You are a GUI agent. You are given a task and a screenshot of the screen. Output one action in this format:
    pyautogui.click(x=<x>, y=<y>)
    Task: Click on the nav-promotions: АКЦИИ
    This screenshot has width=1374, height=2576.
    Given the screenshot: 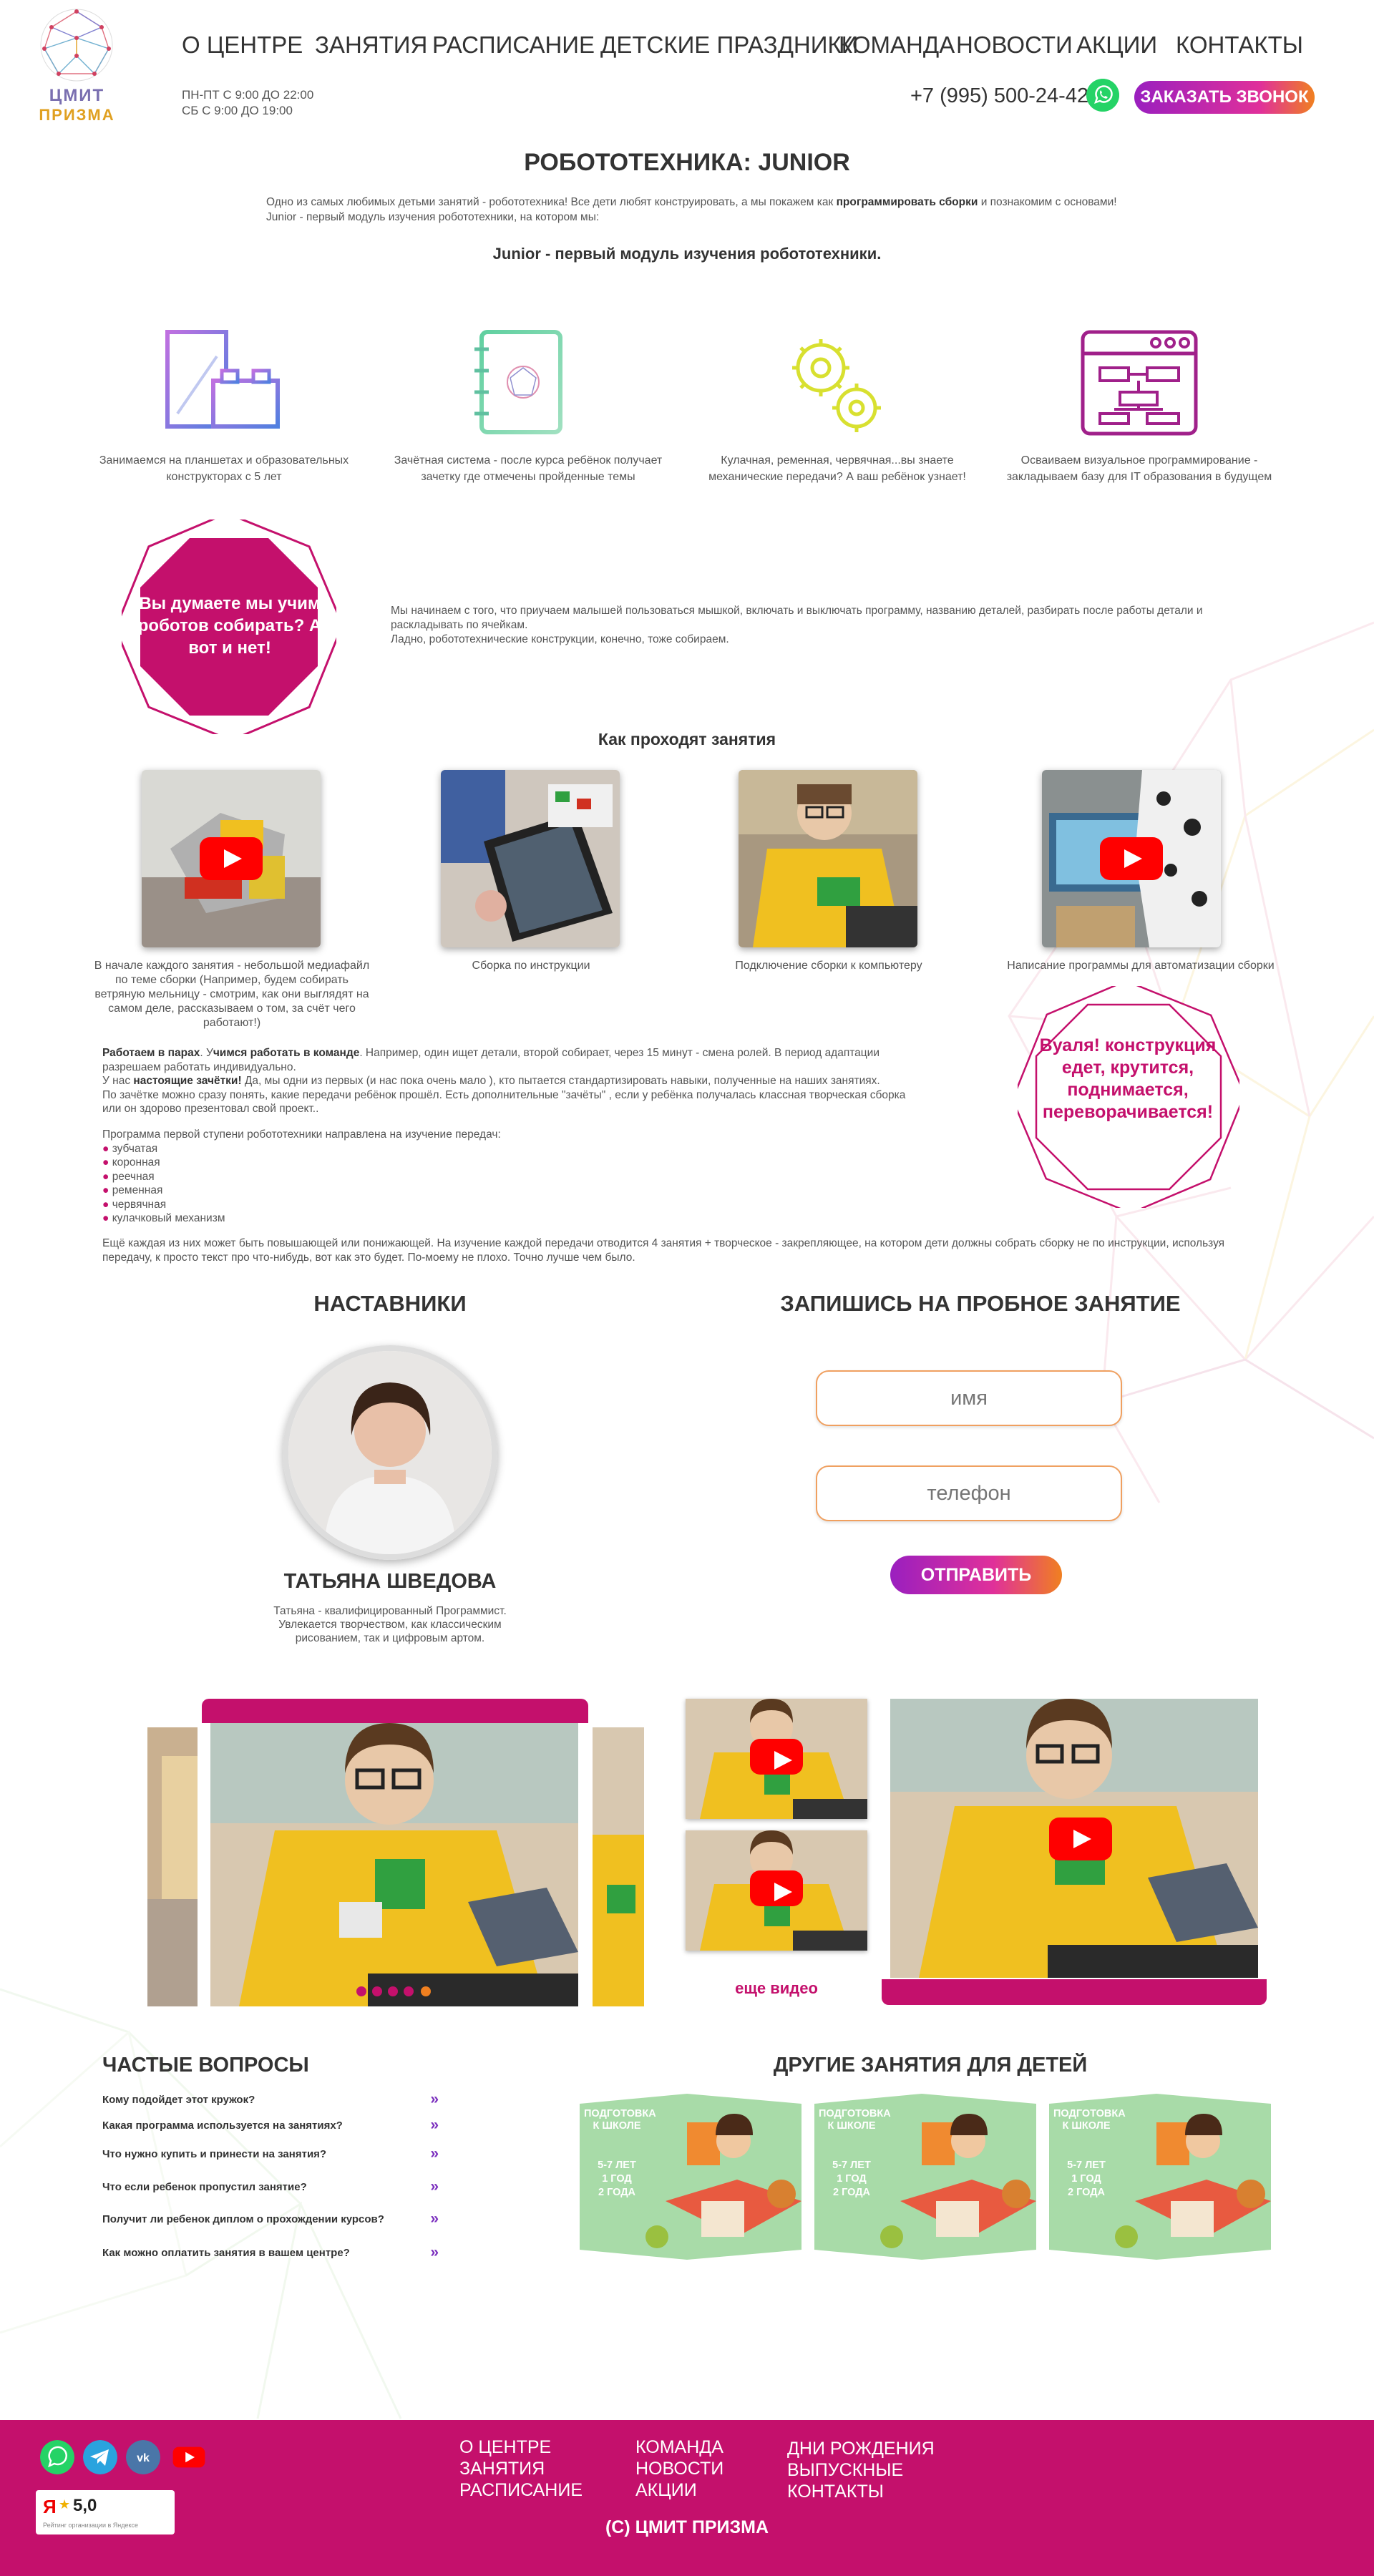 What is the action you would take?
    pyautogui.click(x=1116, y=45)
    